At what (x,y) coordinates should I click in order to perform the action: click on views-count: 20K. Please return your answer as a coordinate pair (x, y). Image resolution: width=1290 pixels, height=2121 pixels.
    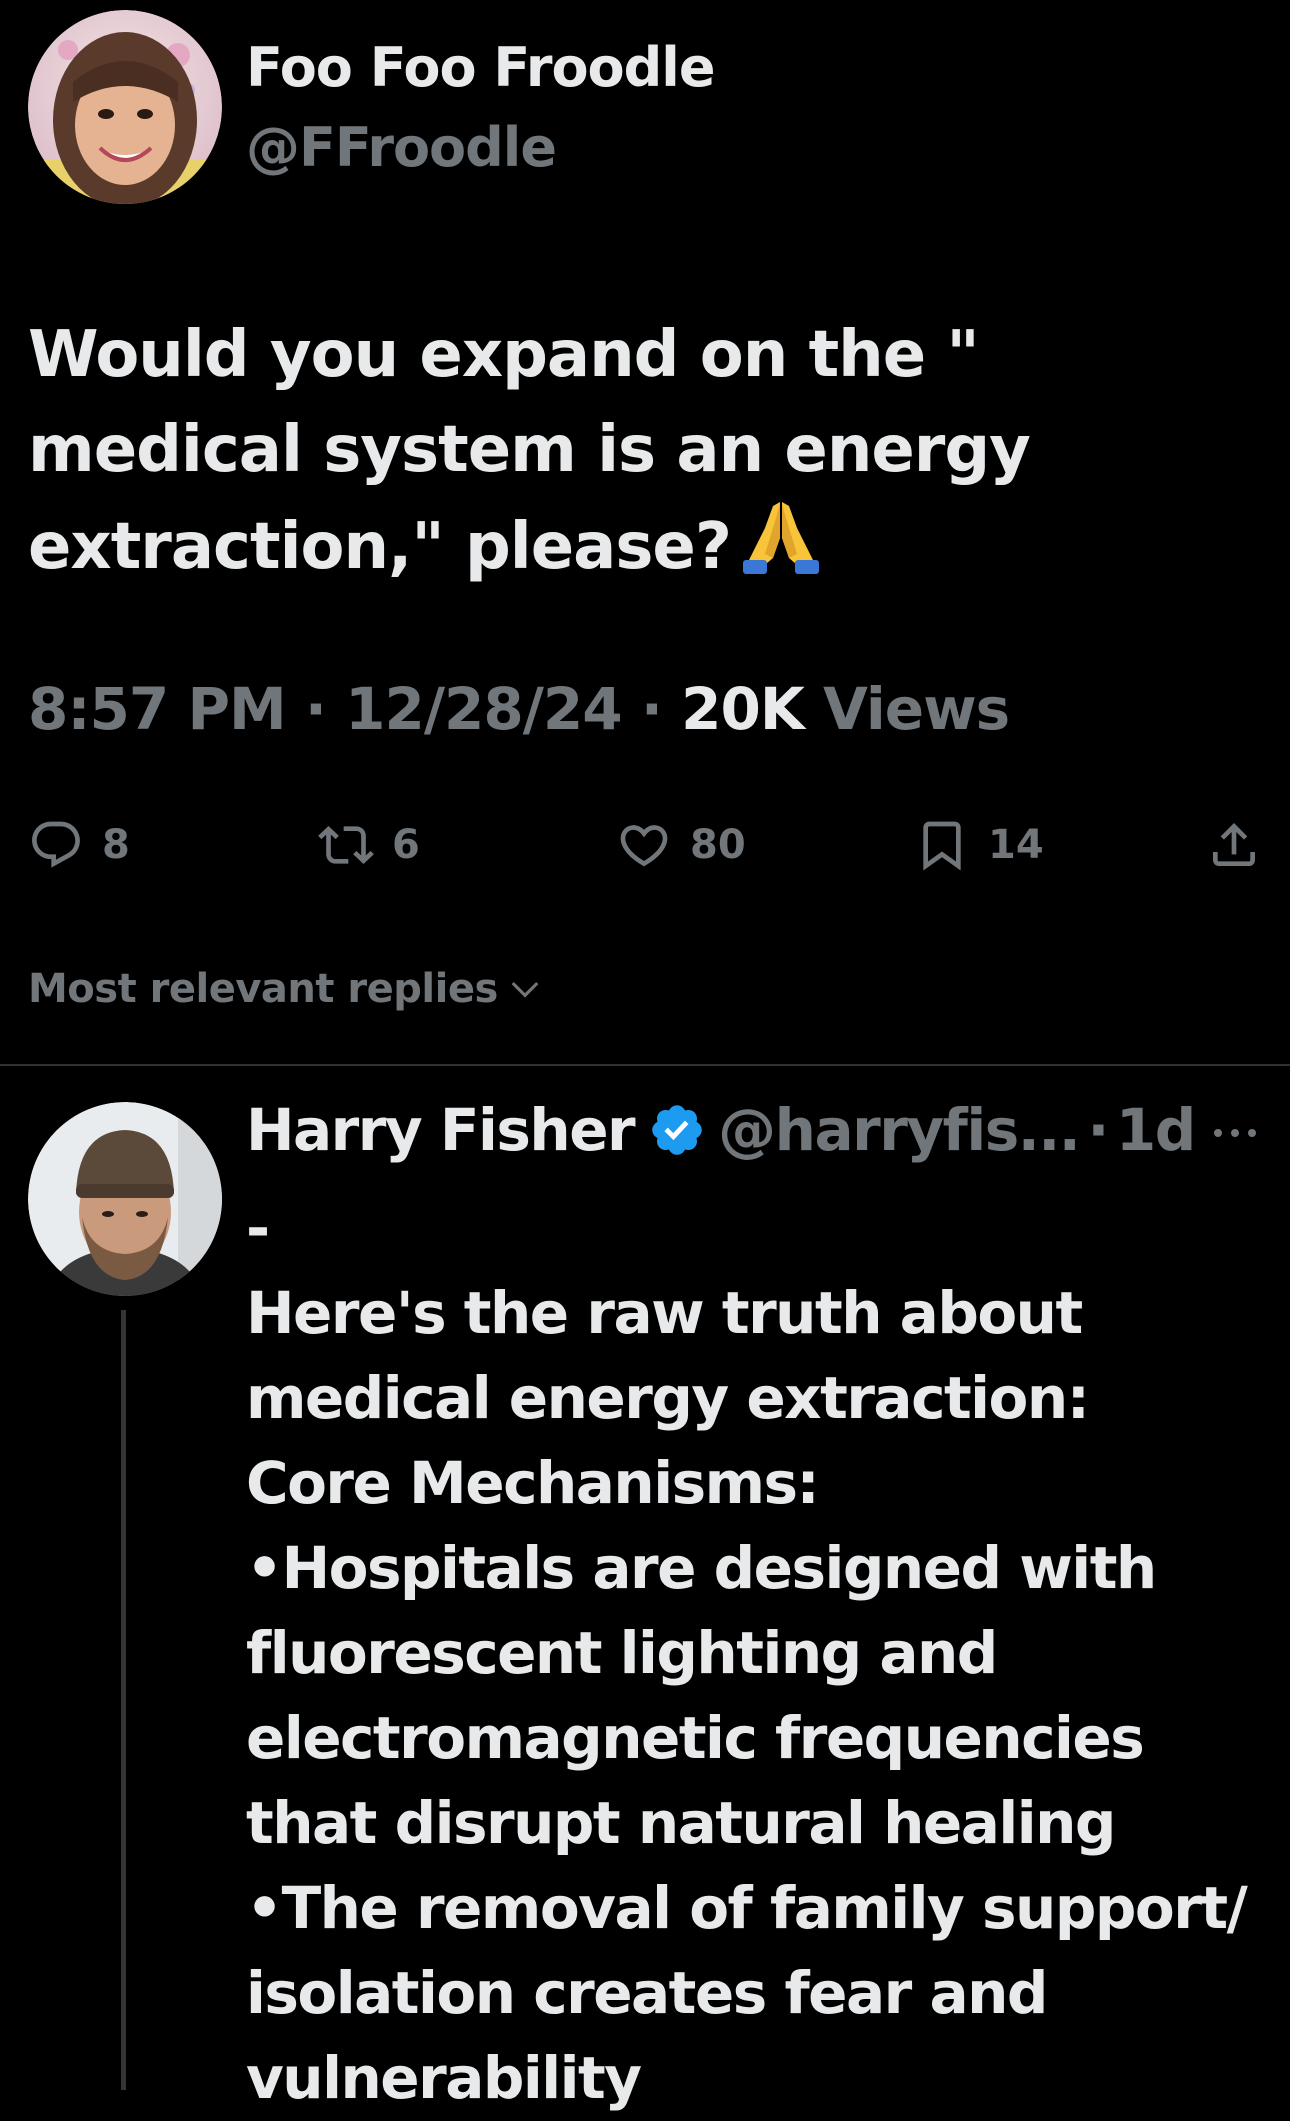
    Looking at the image, I should click on (743, 709).